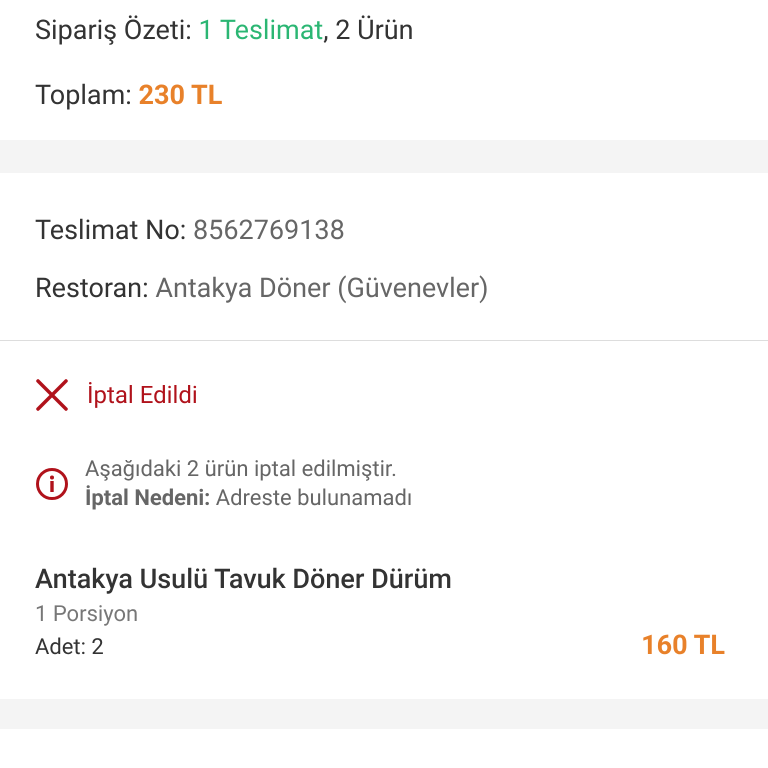 The width and height of the screenshot is (768, 768). I want to click on cancel-reason: İptal Nedeni: Adreste bulunamadı, so click(248, 498).